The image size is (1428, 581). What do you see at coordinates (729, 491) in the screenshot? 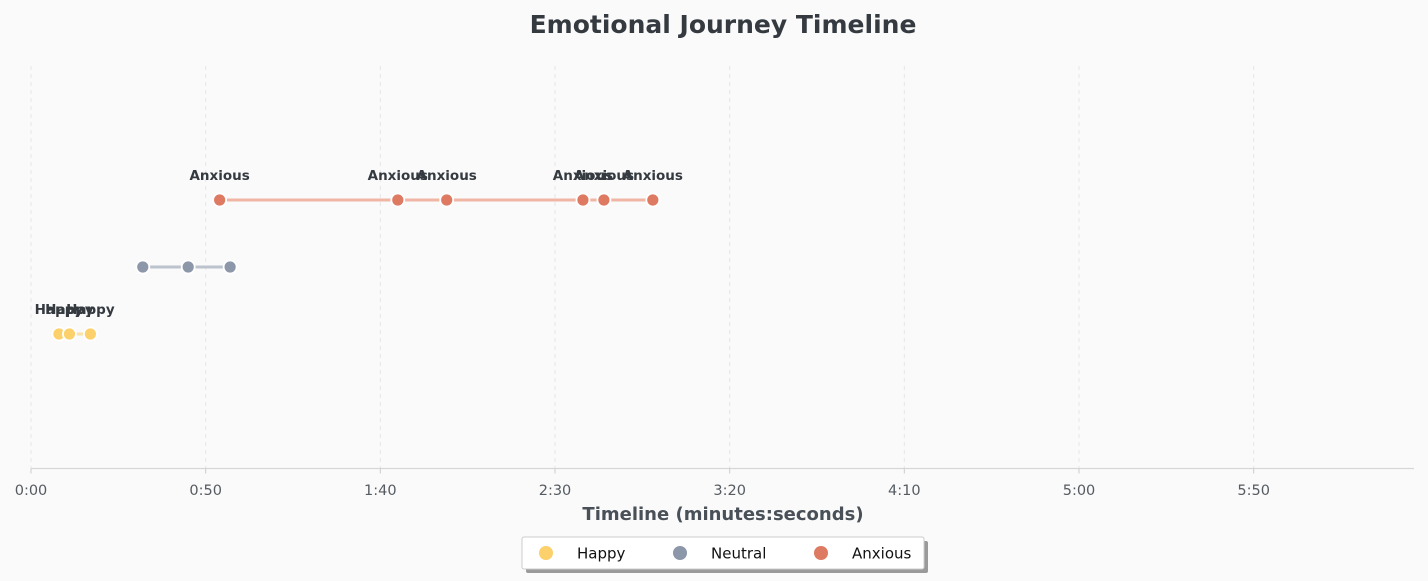
I see `x-tick-label: 3:20` at bounding box center [729, 491].